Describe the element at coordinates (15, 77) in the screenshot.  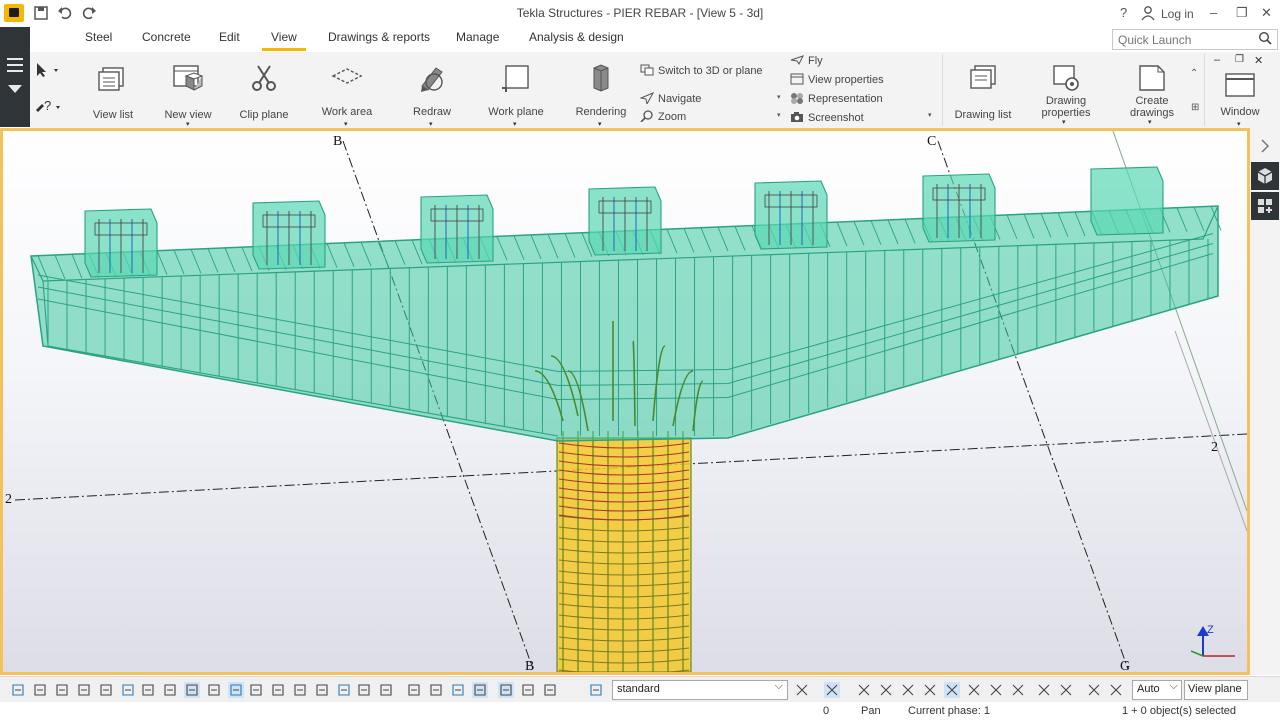
I see `side-menu-strip` at that location.